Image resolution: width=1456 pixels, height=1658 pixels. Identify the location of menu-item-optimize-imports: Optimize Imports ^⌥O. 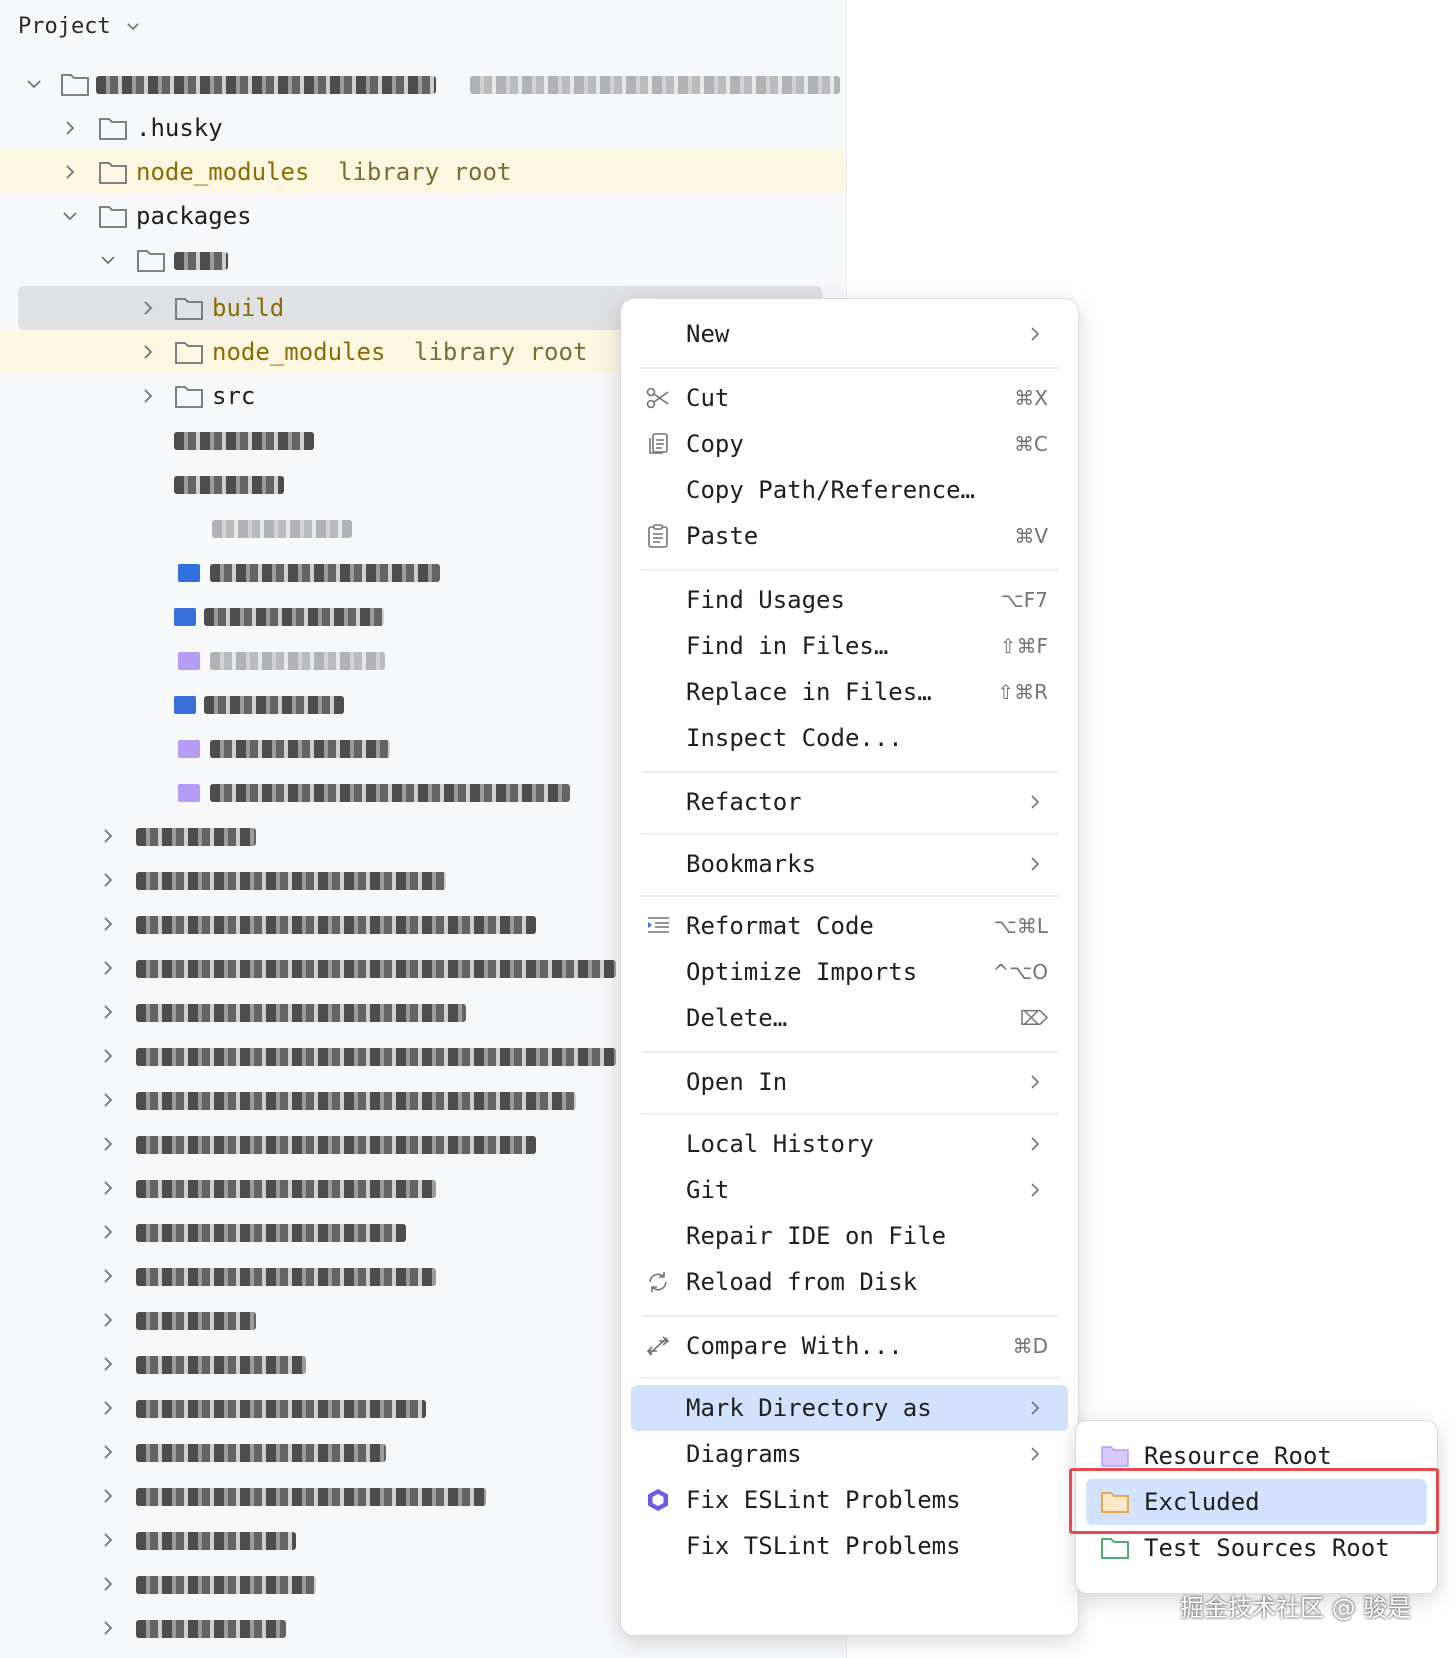
(849, 972).